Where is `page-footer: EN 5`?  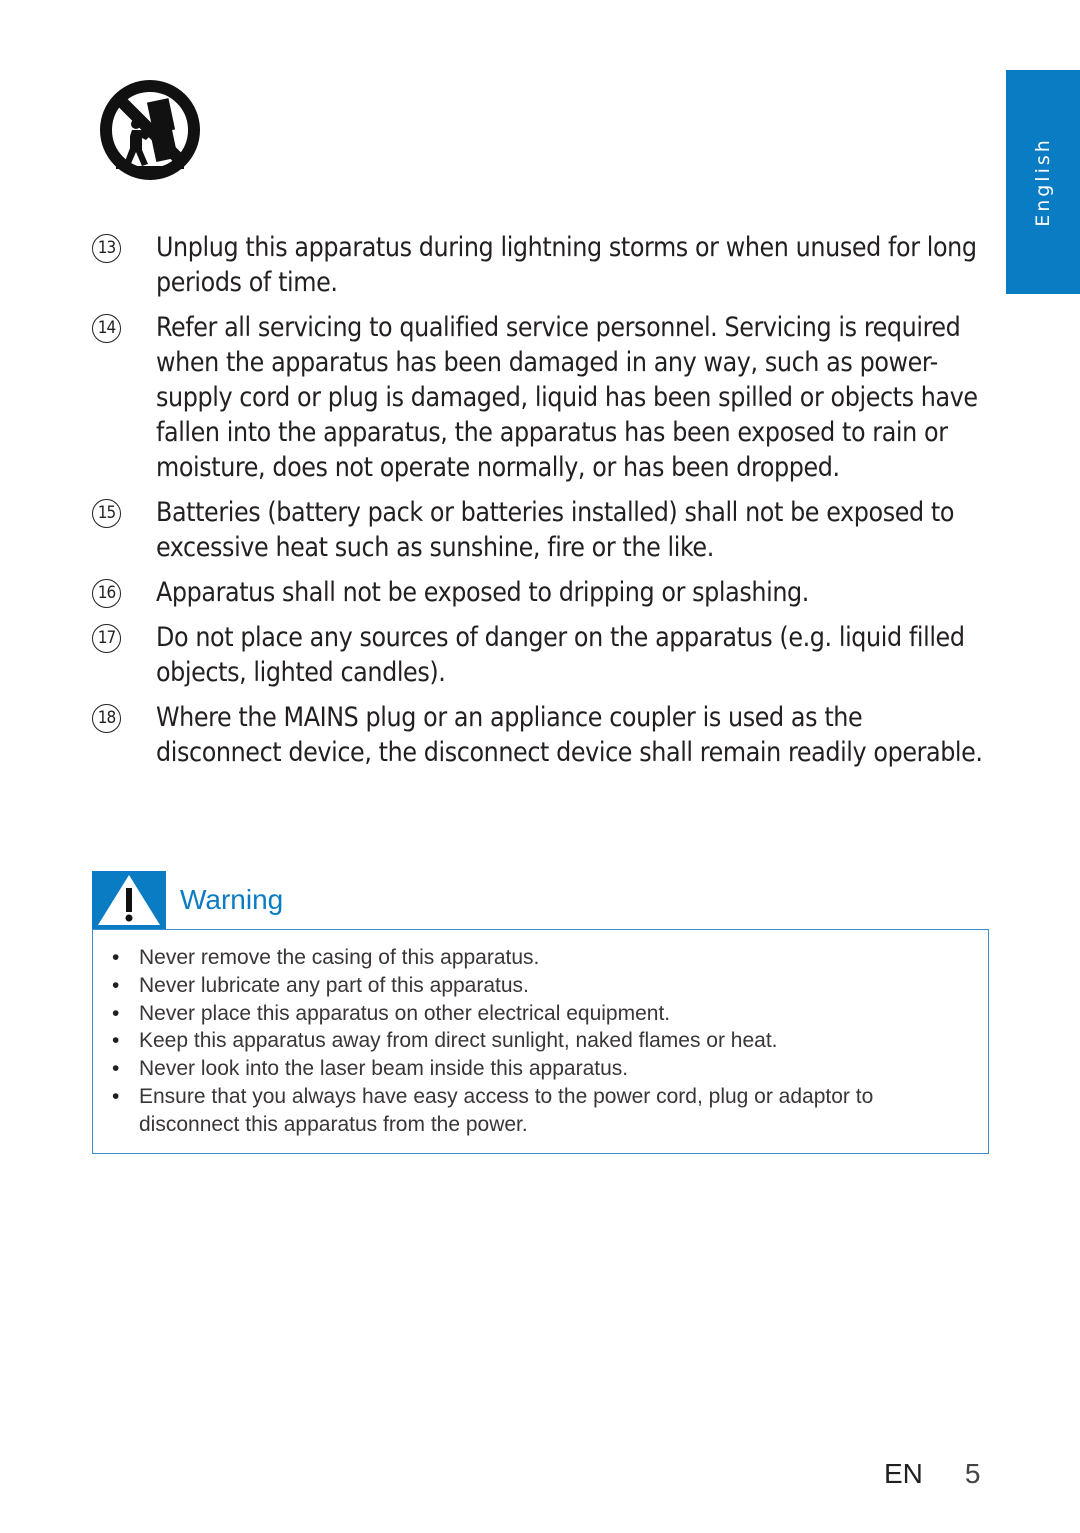
page-footer: EN 5 is located at coordinates (932, 1474).